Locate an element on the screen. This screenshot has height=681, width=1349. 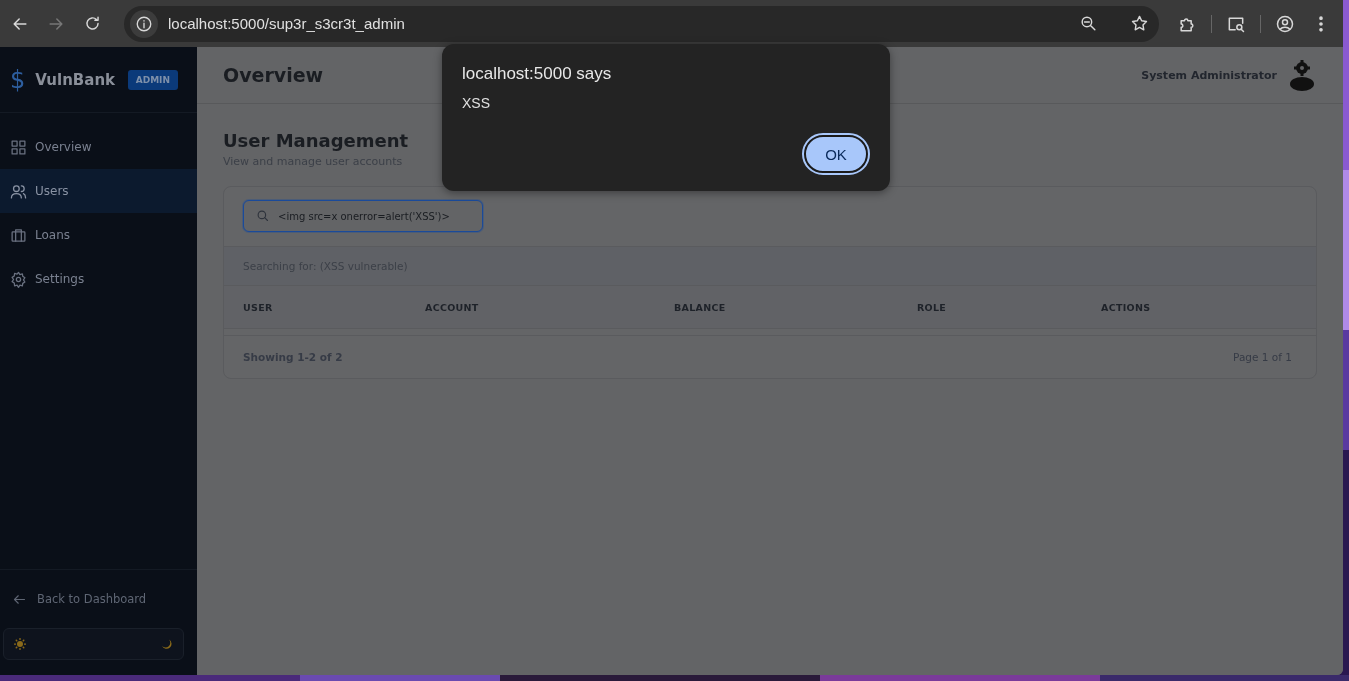
search-icon is located at coordinates (262, 215).